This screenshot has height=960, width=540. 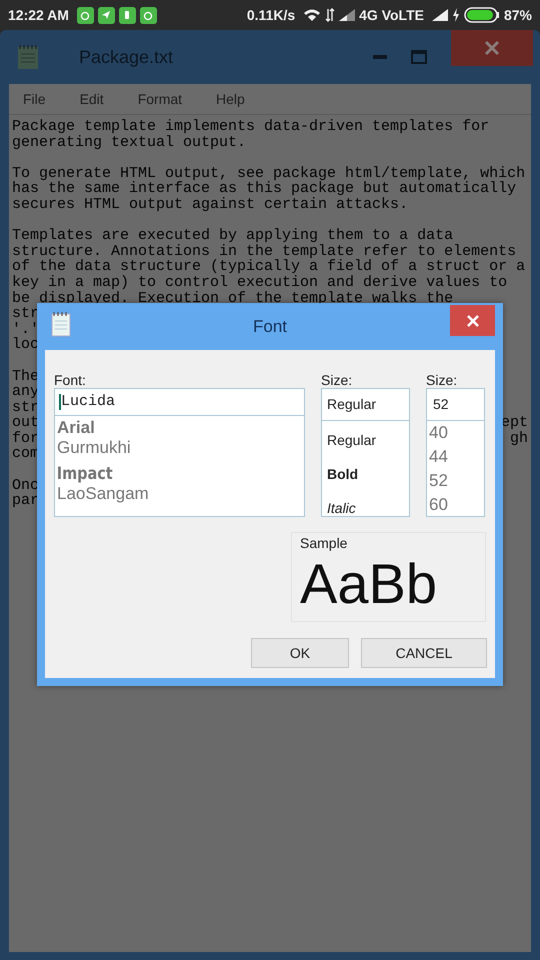 I want to click on minimize-icon, so click(x=380, y=57).